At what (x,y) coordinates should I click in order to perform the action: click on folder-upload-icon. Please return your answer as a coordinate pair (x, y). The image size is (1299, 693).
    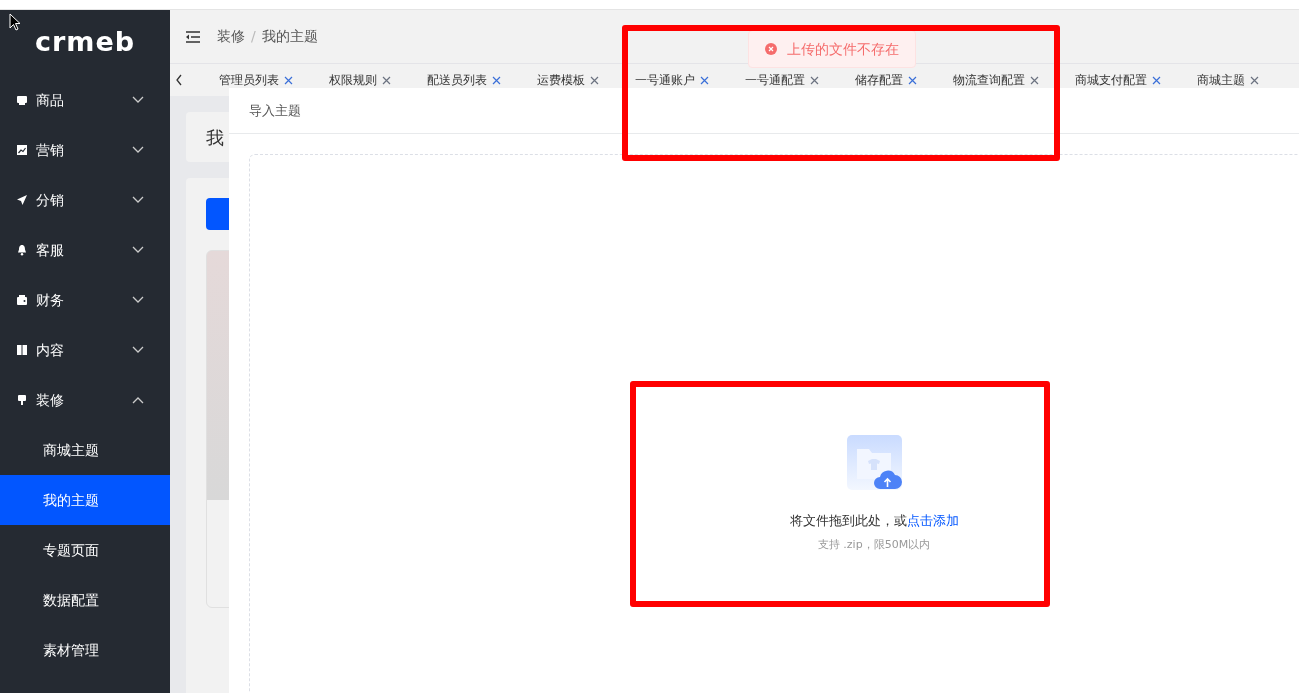
    Looking at the image, I should click on (874, 463).